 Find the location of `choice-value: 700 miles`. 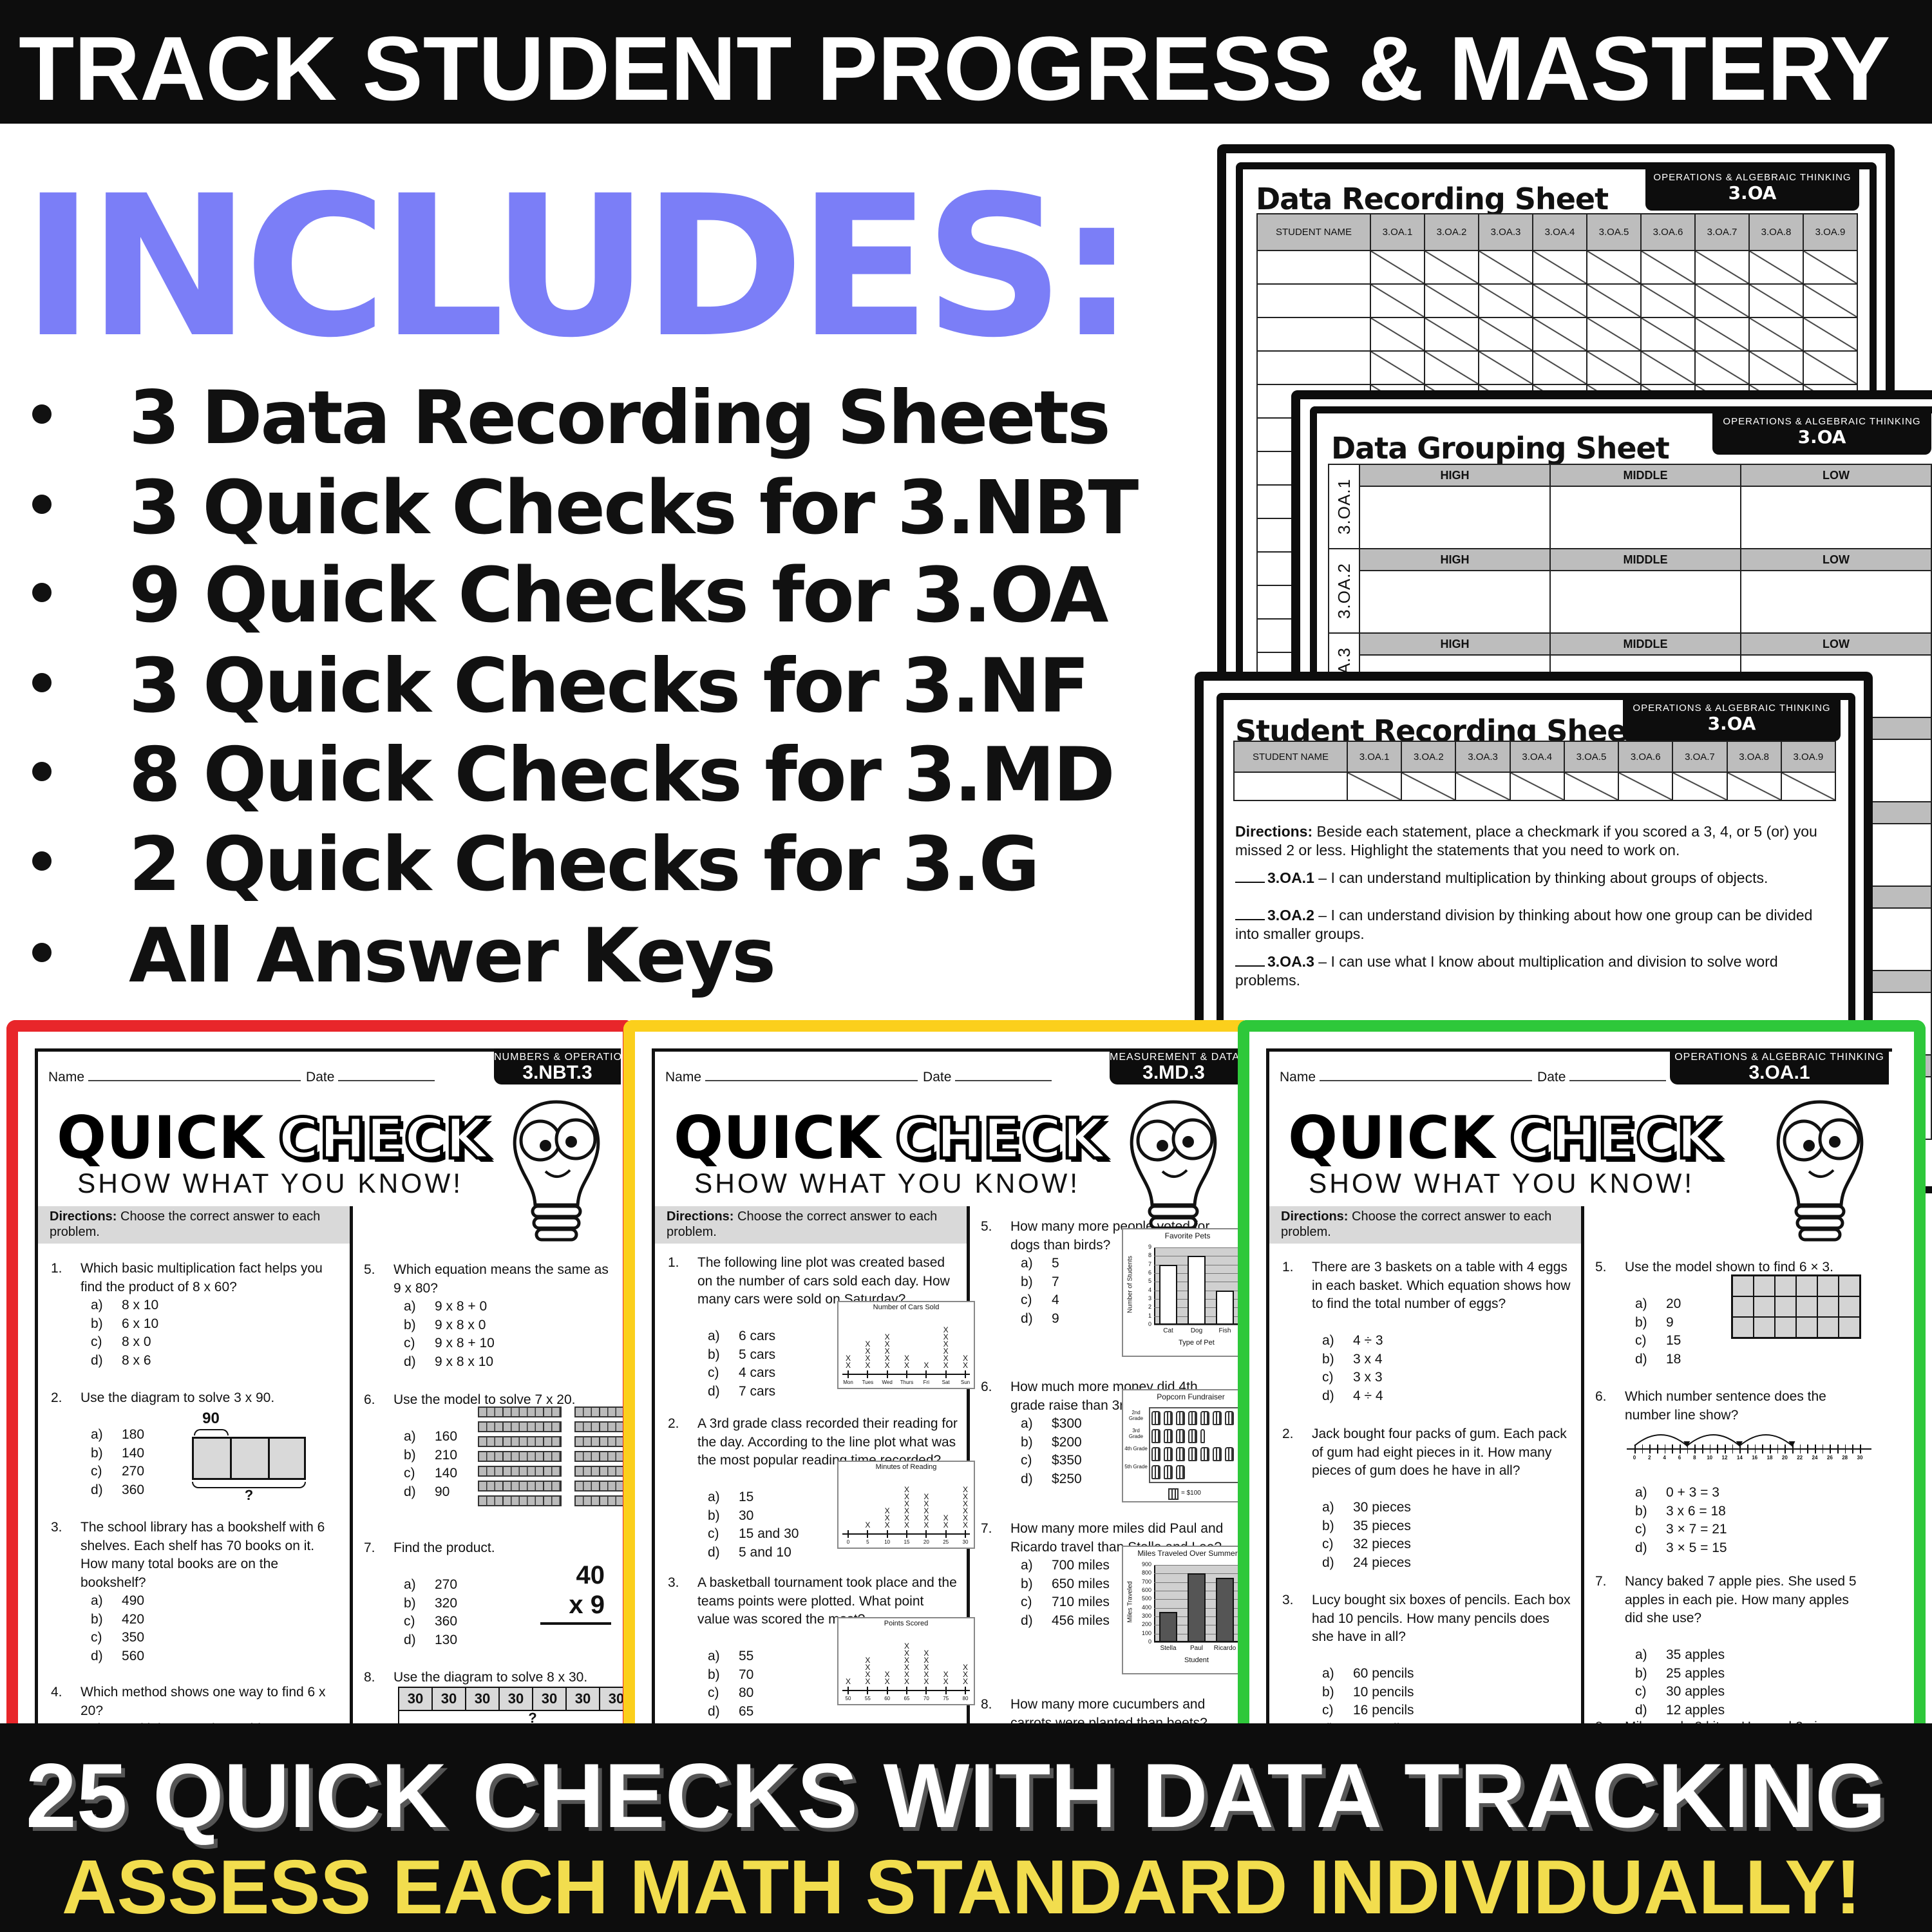

choice-value: 700 miles is located at coordinates (1081, 1566).